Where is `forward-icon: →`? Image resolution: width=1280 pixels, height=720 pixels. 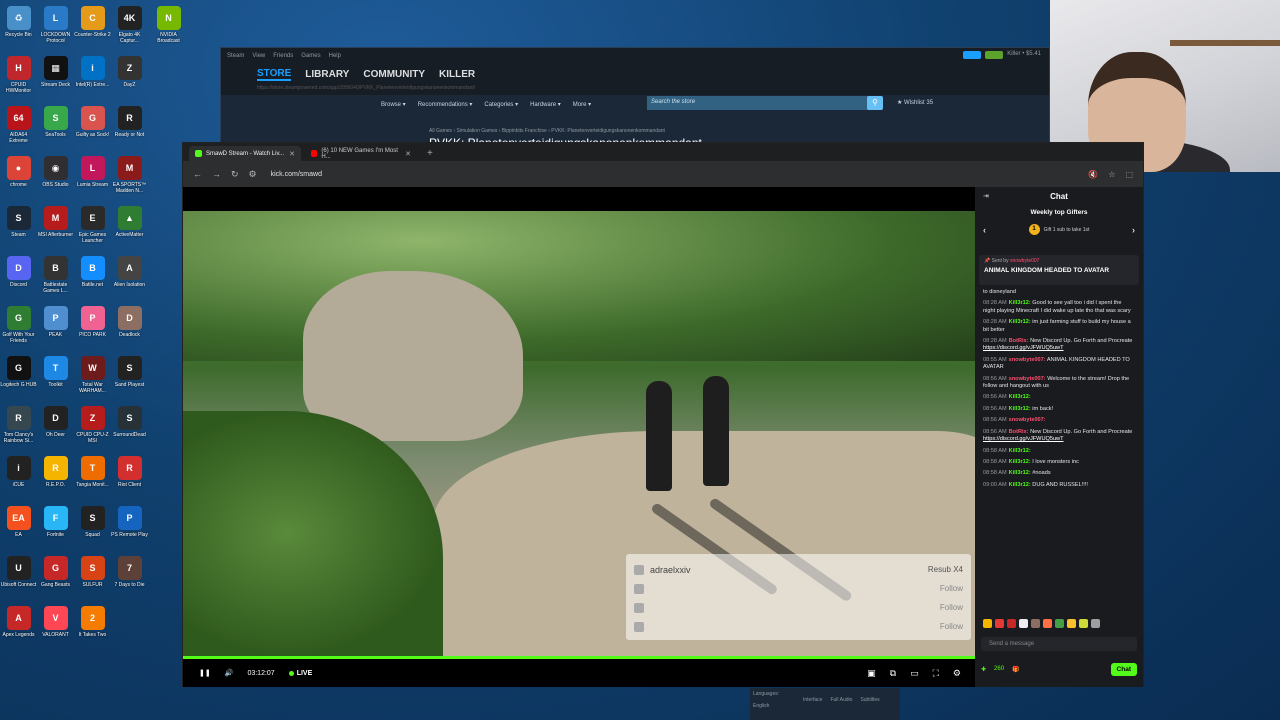
forward-icon: → is located at coordinates (216, 174).